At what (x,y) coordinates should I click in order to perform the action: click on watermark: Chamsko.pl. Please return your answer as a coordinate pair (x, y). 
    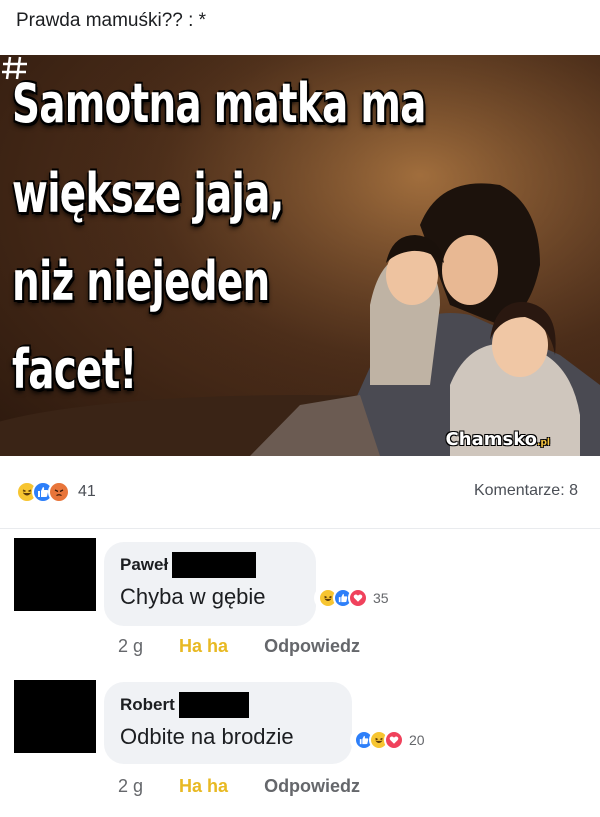
    Looking at the image, I should click on (497, 439).